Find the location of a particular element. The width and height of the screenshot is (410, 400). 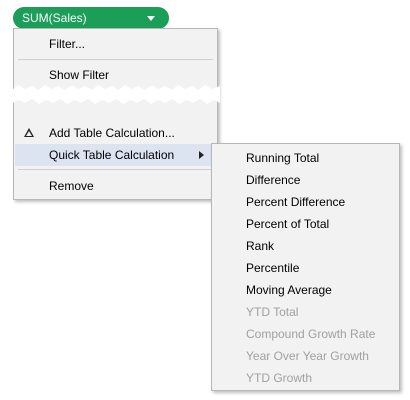

submenu-item-label: Moving Average is located at coordinates (289, 290).